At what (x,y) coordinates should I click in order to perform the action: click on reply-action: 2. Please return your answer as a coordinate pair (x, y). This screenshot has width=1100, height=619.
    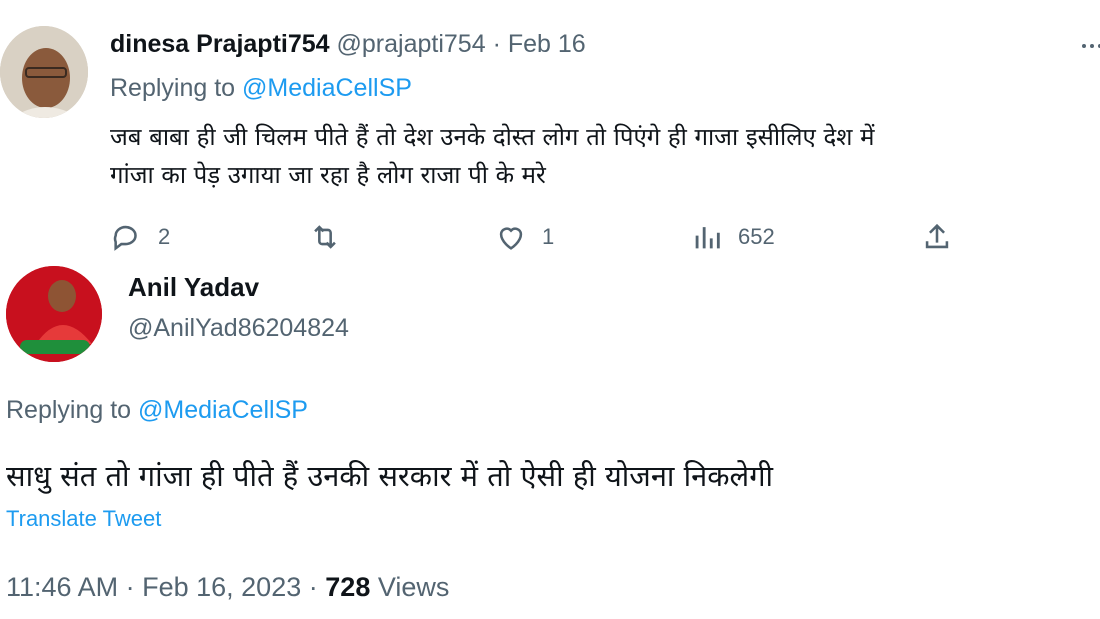
    Looking at the image, I should click on (140, 237).